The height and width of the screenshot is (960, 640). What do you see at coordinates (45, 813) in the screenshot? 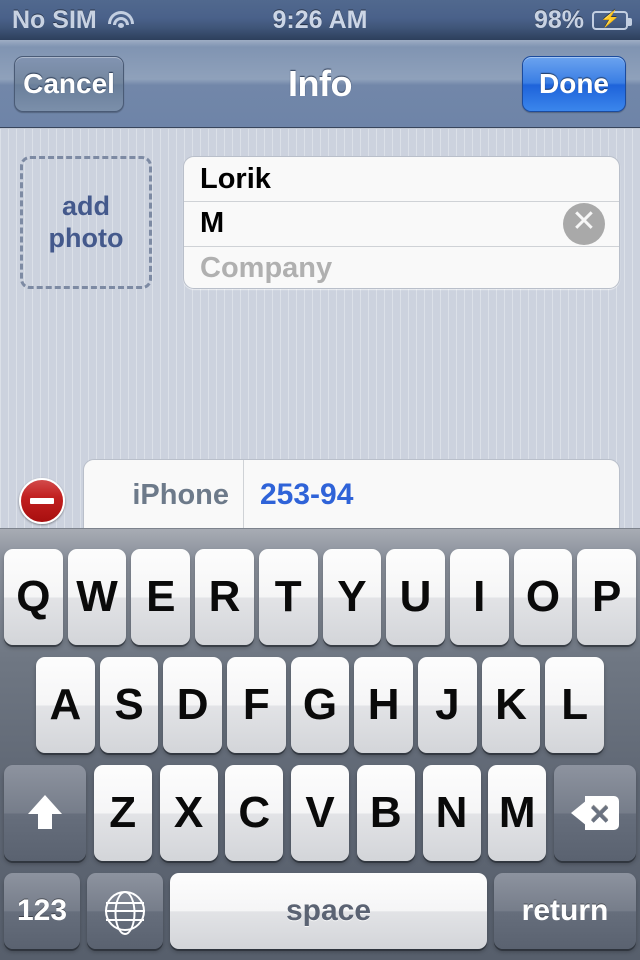
I see `shift-arrow-icon` at bounding box center [45, 813].